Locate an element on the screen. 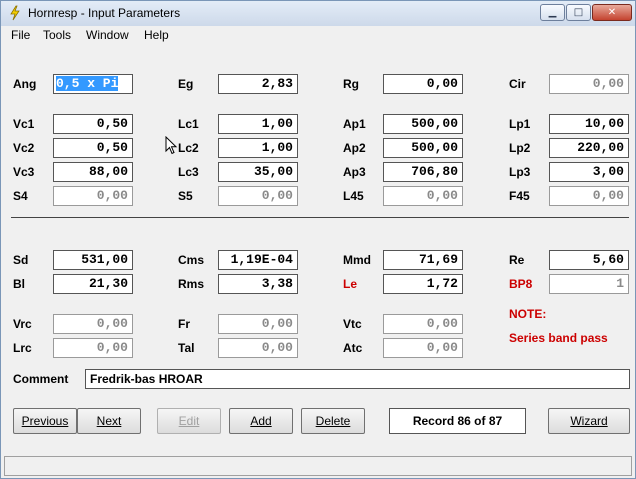 This screenshot has height=479, width=636. param-label-vc1: Vc1 is located at coordinates (24, 124).